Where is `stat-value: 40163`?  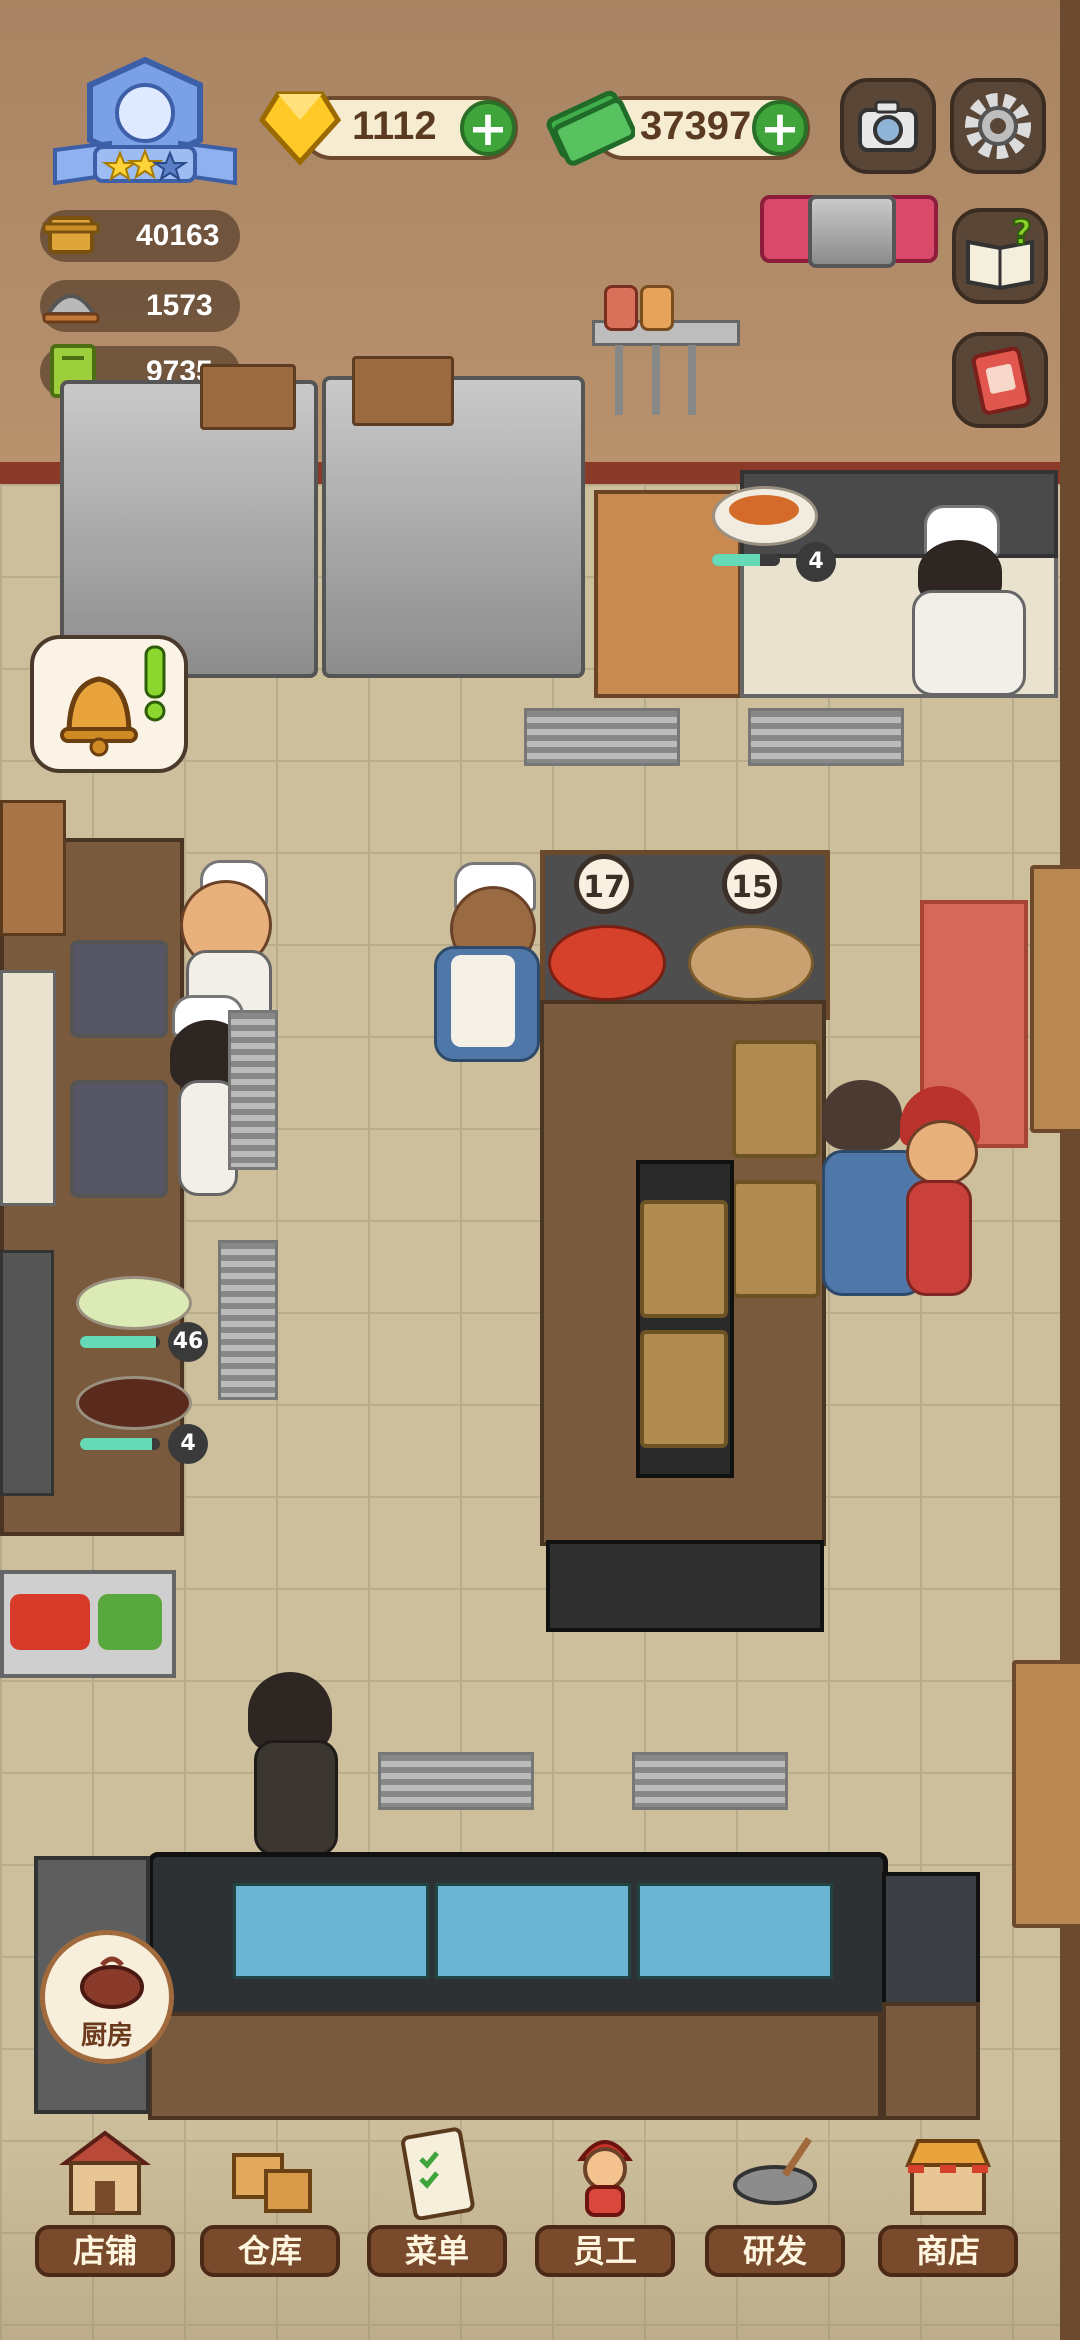
stat-value: 40163 is located at coordinates (178, 235).